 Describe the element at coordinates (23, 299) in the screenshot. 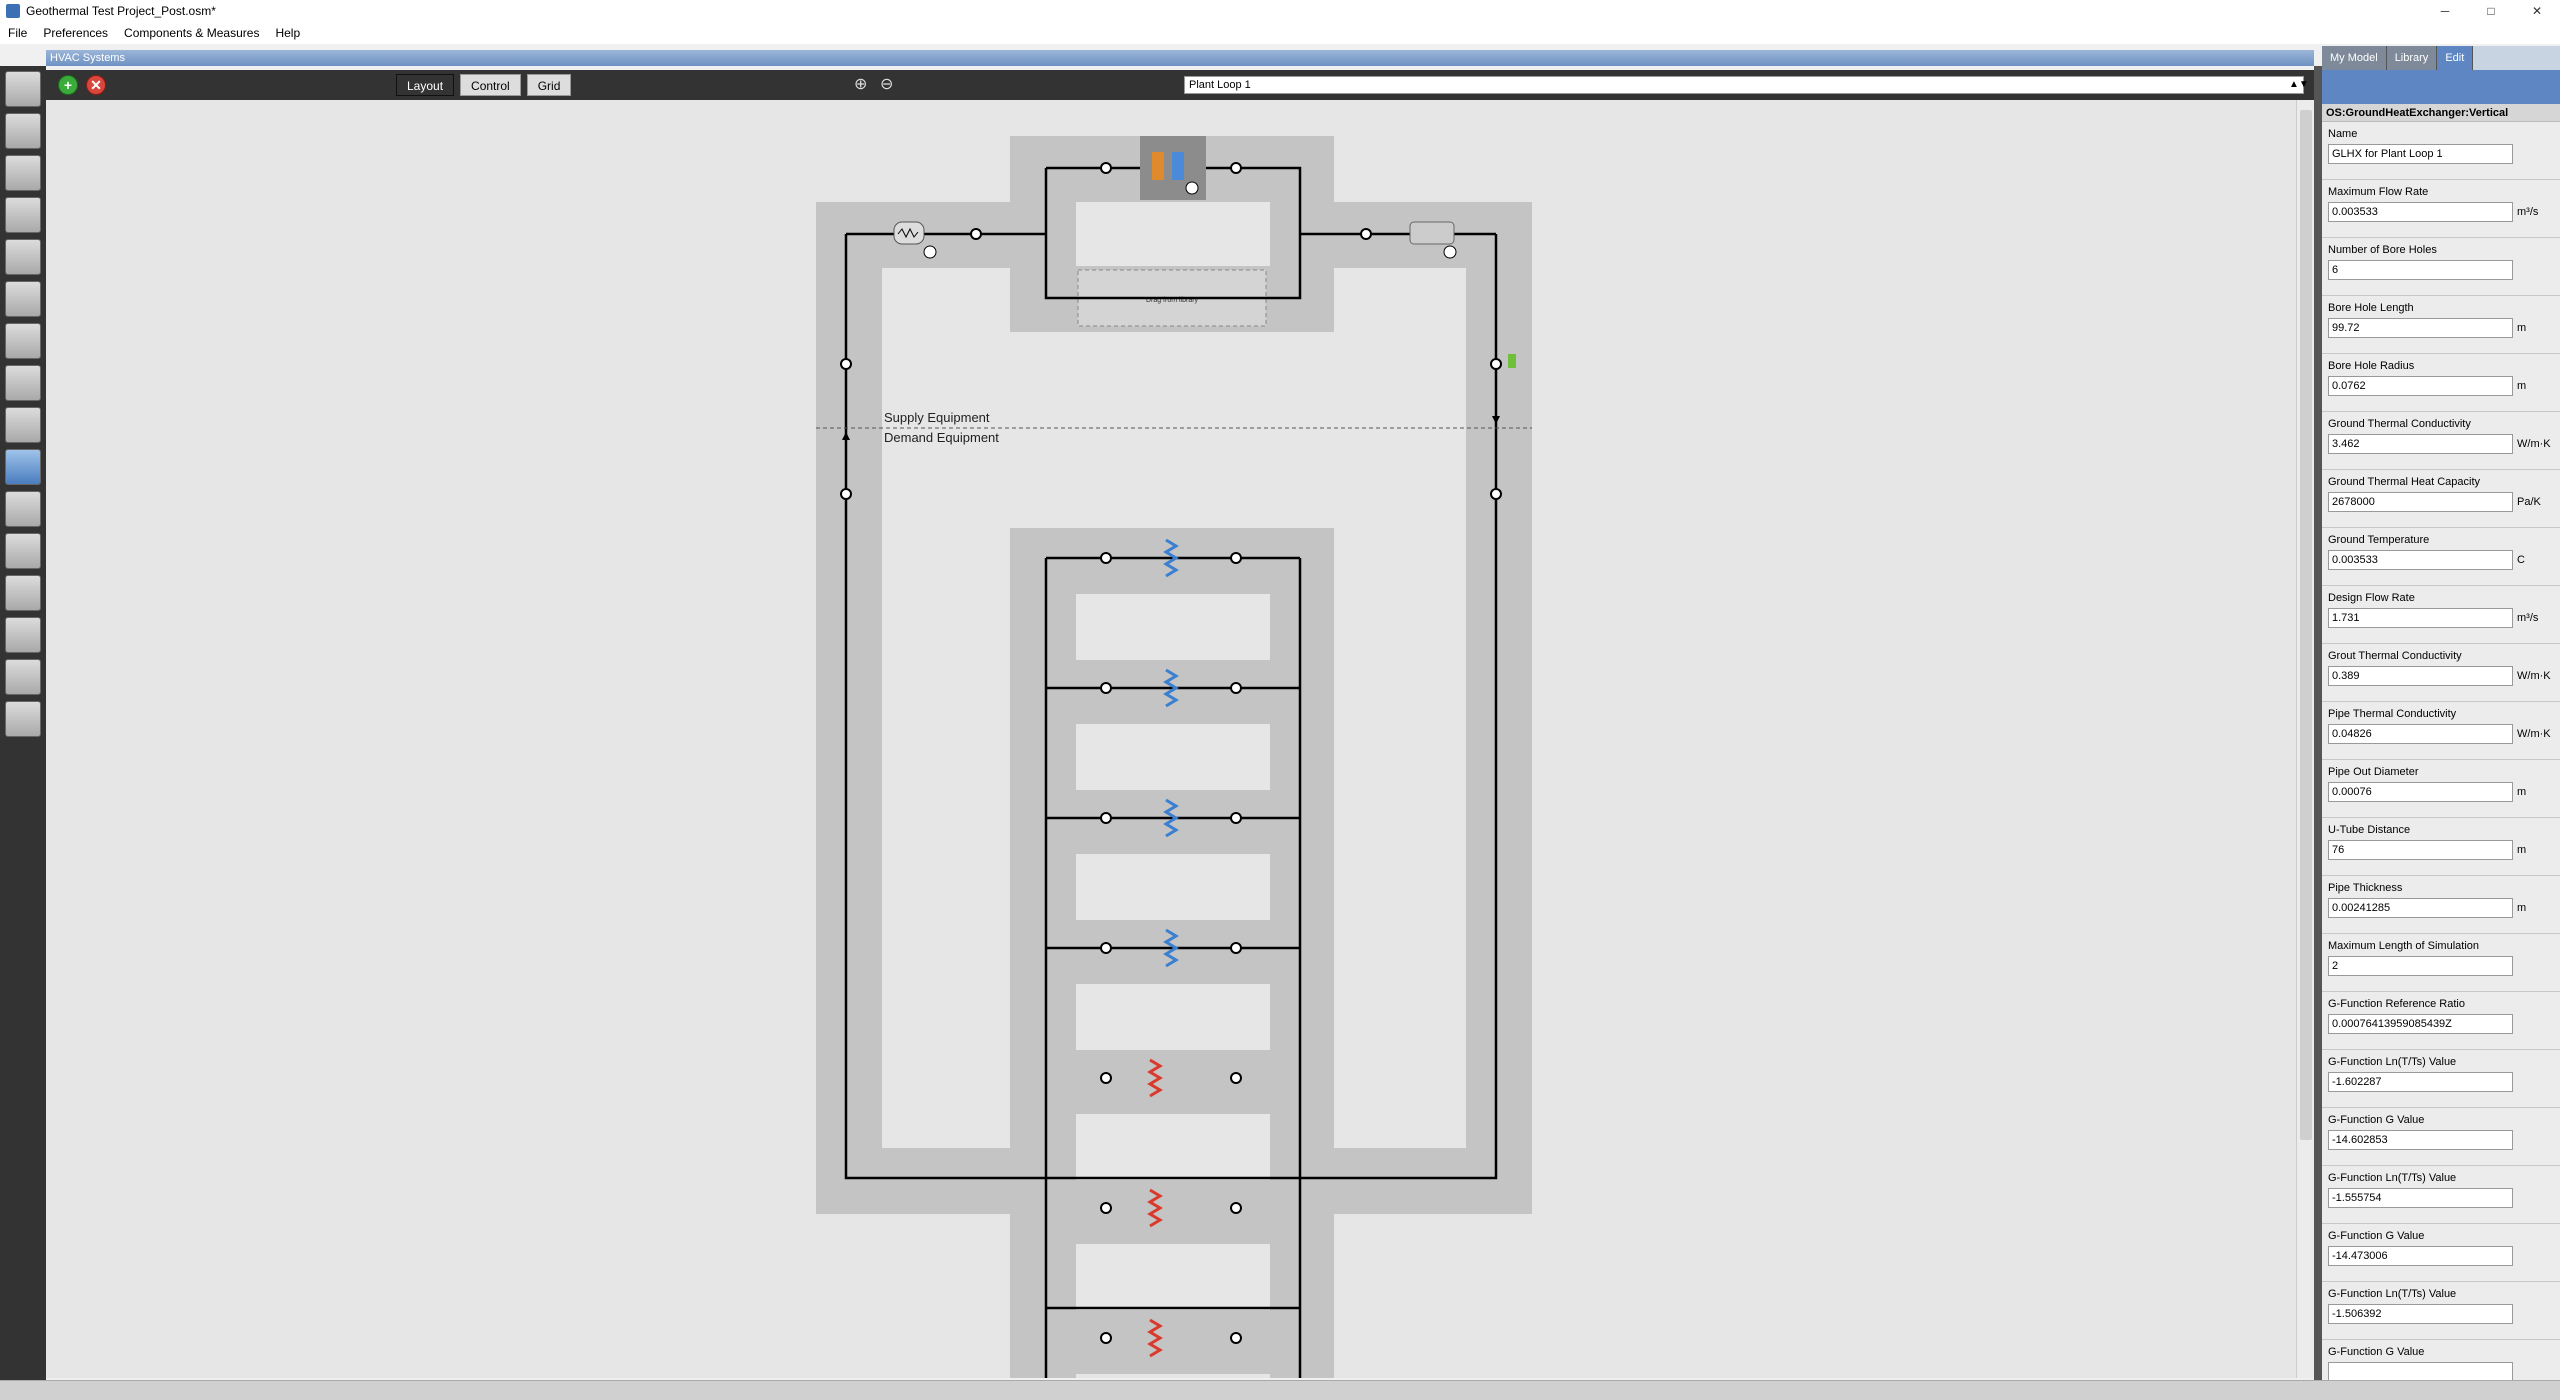

I see `nav-geometry-icon` at that location.